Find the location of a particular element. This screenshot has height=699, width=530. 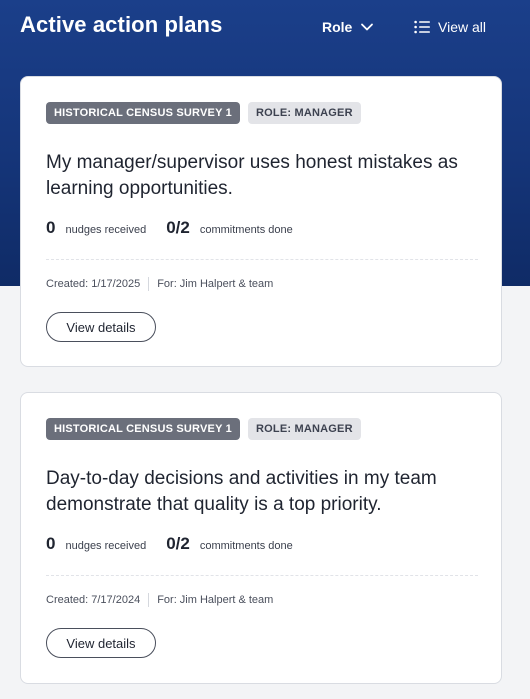

role-filter-dropdown: Role is located at coordinates (348, 27).